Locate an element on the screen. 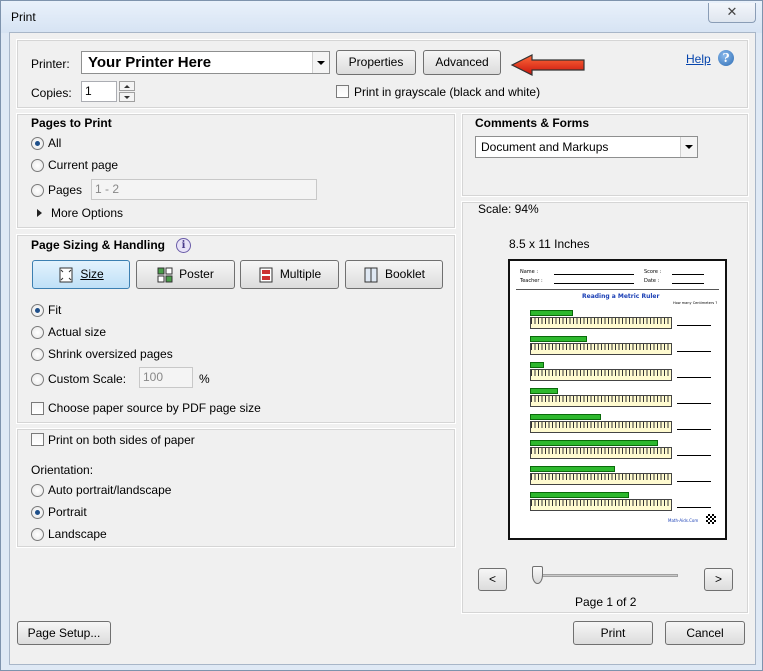 The width and height of the screenshot is (763, 671). close-button: ✕ is located at coordinates (732, 13).